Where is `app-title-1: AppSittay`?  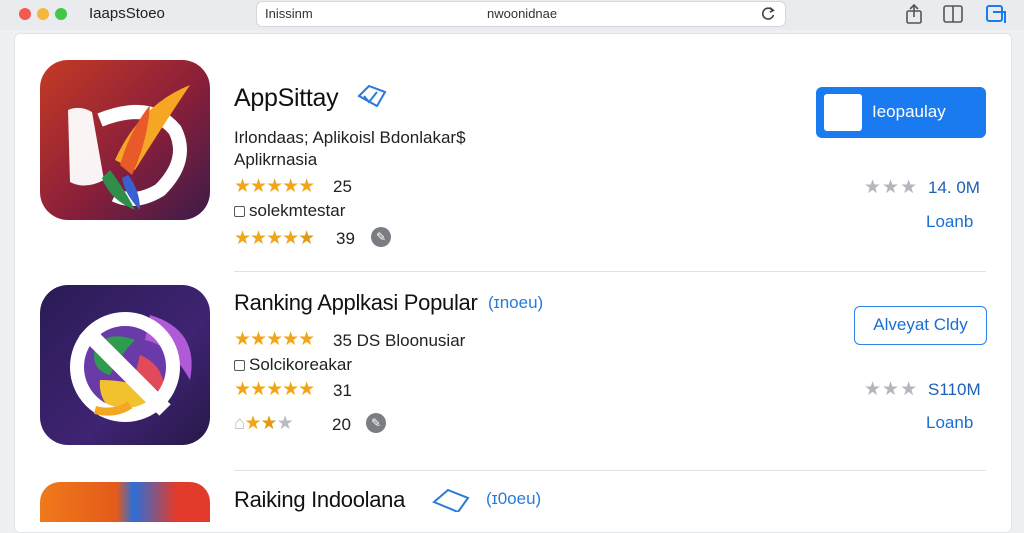
app-title-1: AppSittay is located at coordinates (286, 98).